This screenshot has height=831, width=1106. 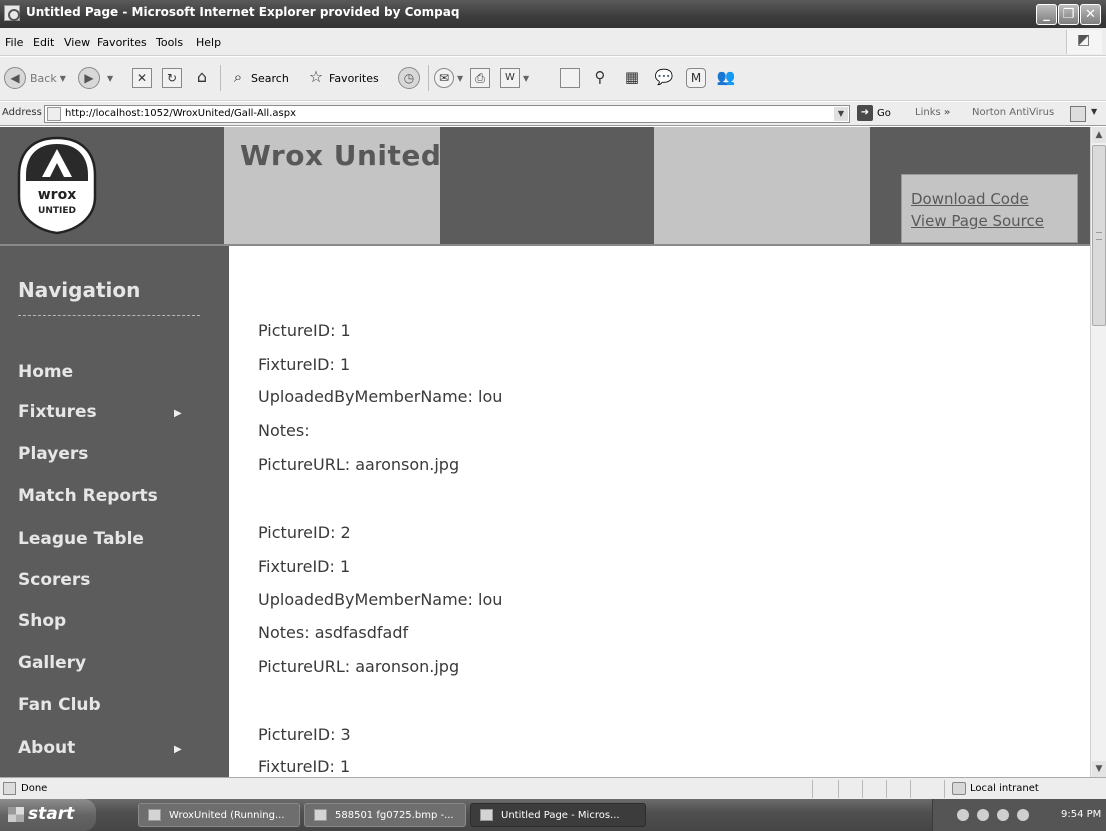 What do you see at coordinates (14, 42) in the screenshot?
I see `menu-file: File` at bounding box center [14, 42].